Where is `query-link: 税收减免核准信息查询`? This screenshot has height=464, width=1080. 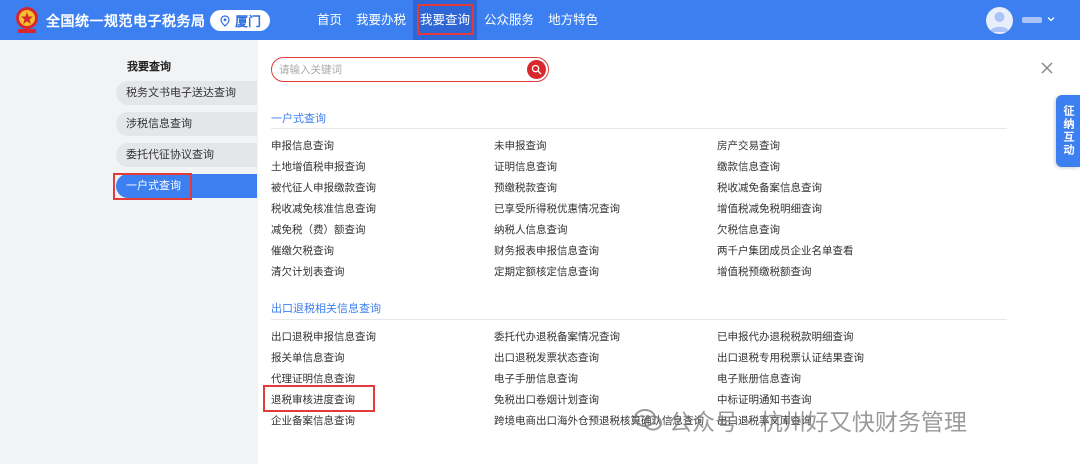 query-link: 税收减免核准信息查询 is located at coordinates (323, 208).